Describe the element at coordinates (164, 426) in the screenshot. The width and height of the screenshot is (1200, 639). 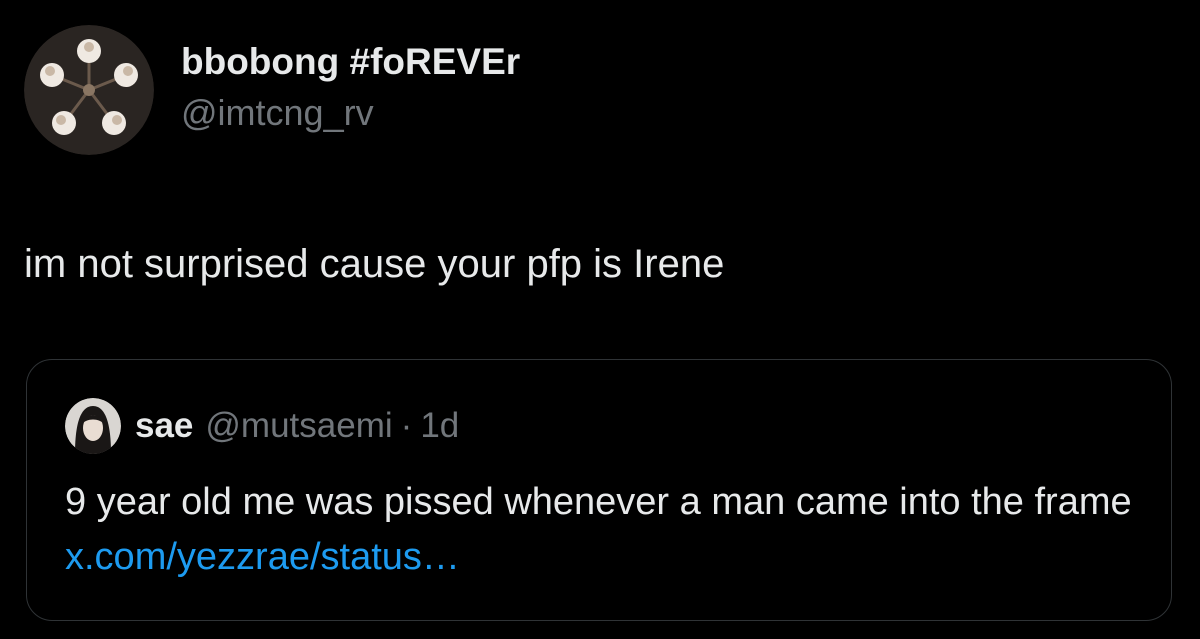
I see `quoted-author-name: sae` at that location.